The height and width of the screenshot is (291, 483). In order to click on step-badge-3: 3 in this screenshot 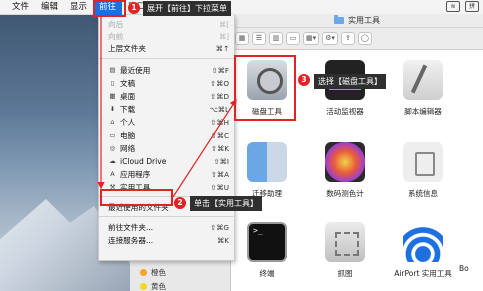, I will do `click(304, 80)`.